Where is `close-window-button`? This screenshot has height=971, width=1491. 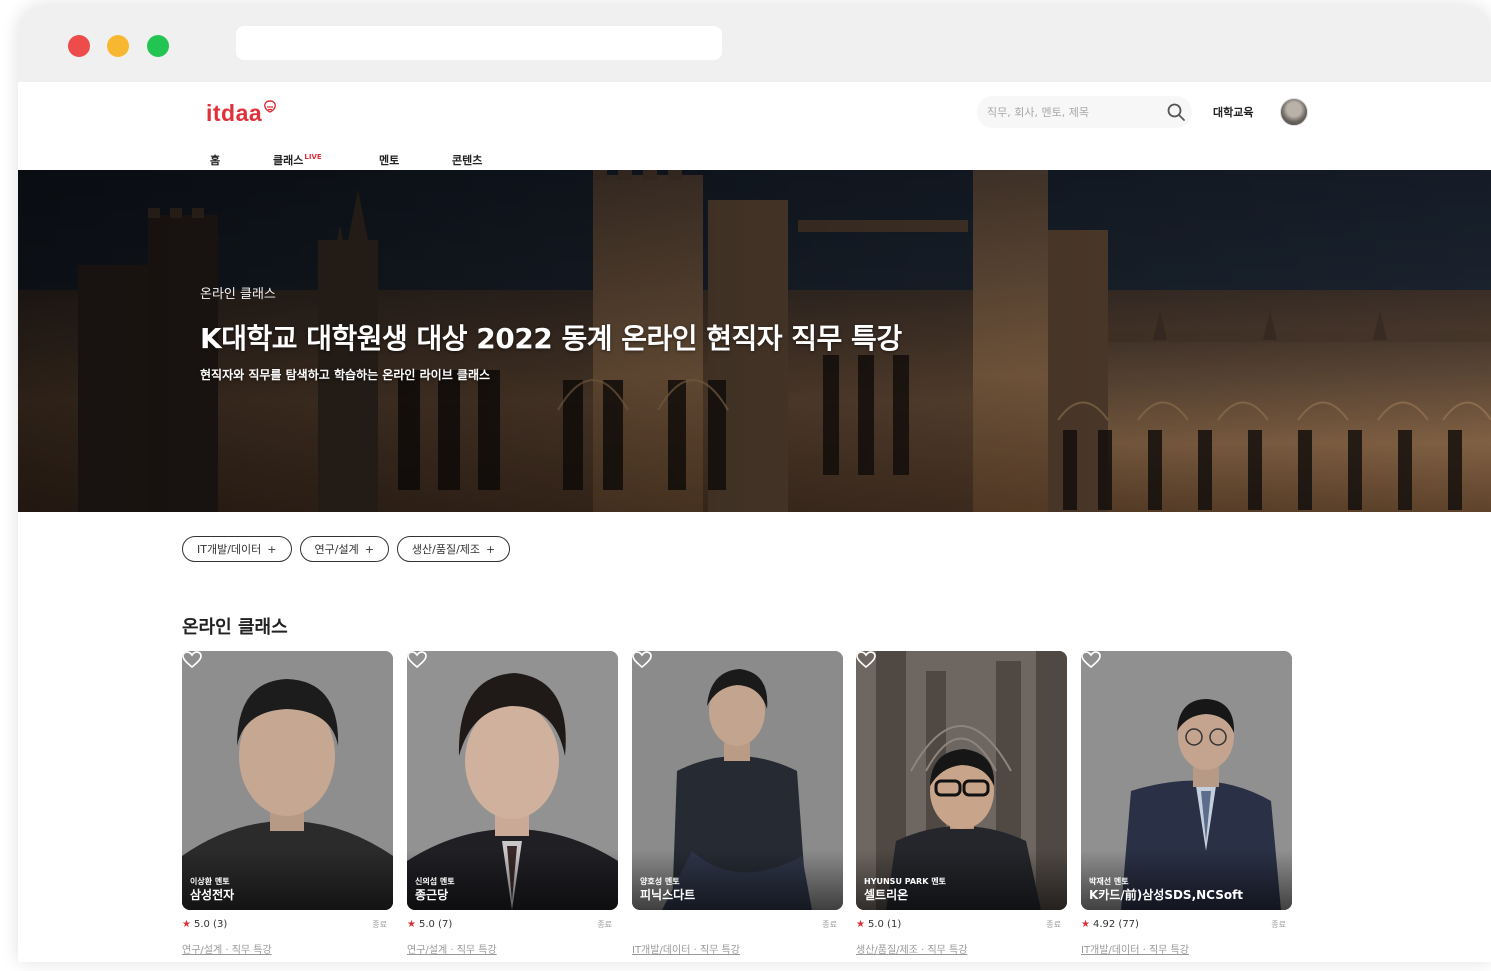 close-window-button is located at coordinates (79, 46).